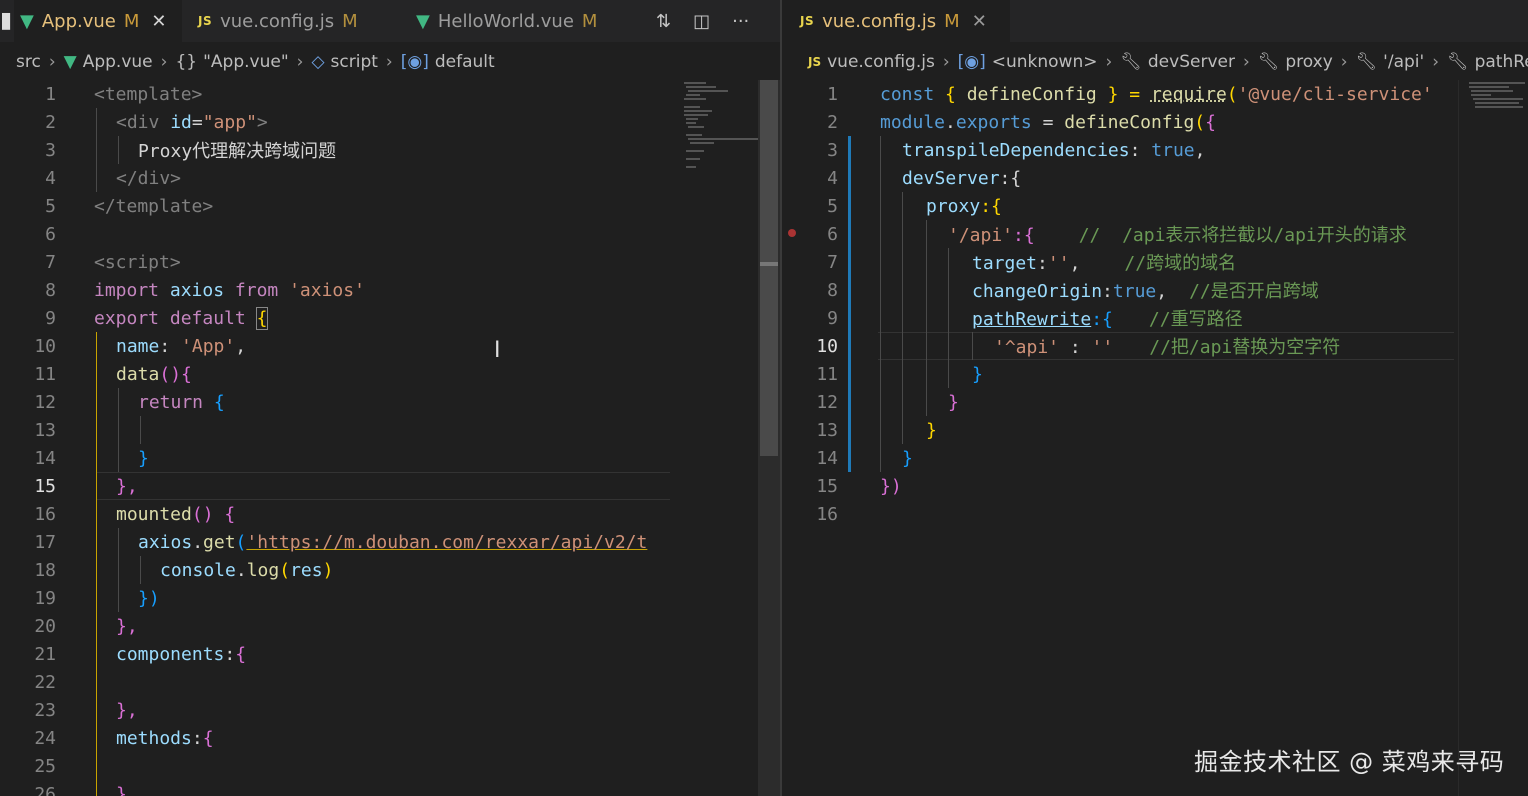 The height and width of the screenshot is (796, 1528). I want to click on breakpoint-icon, so click(792, 233).